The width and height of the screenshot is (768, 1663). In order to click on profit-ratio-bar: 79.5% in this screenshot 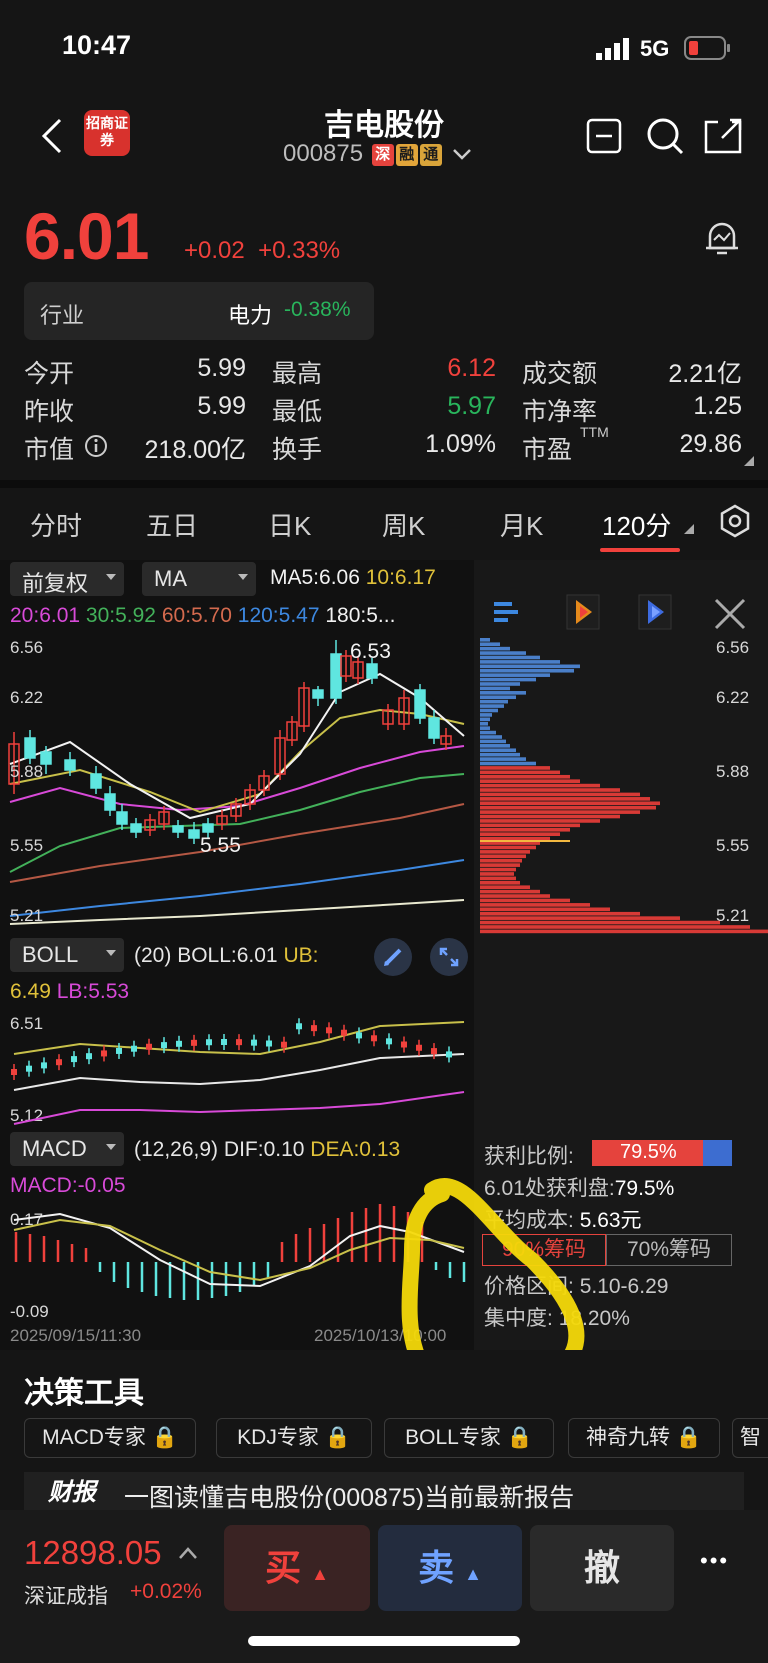, I will do `click(662, 1153)`.